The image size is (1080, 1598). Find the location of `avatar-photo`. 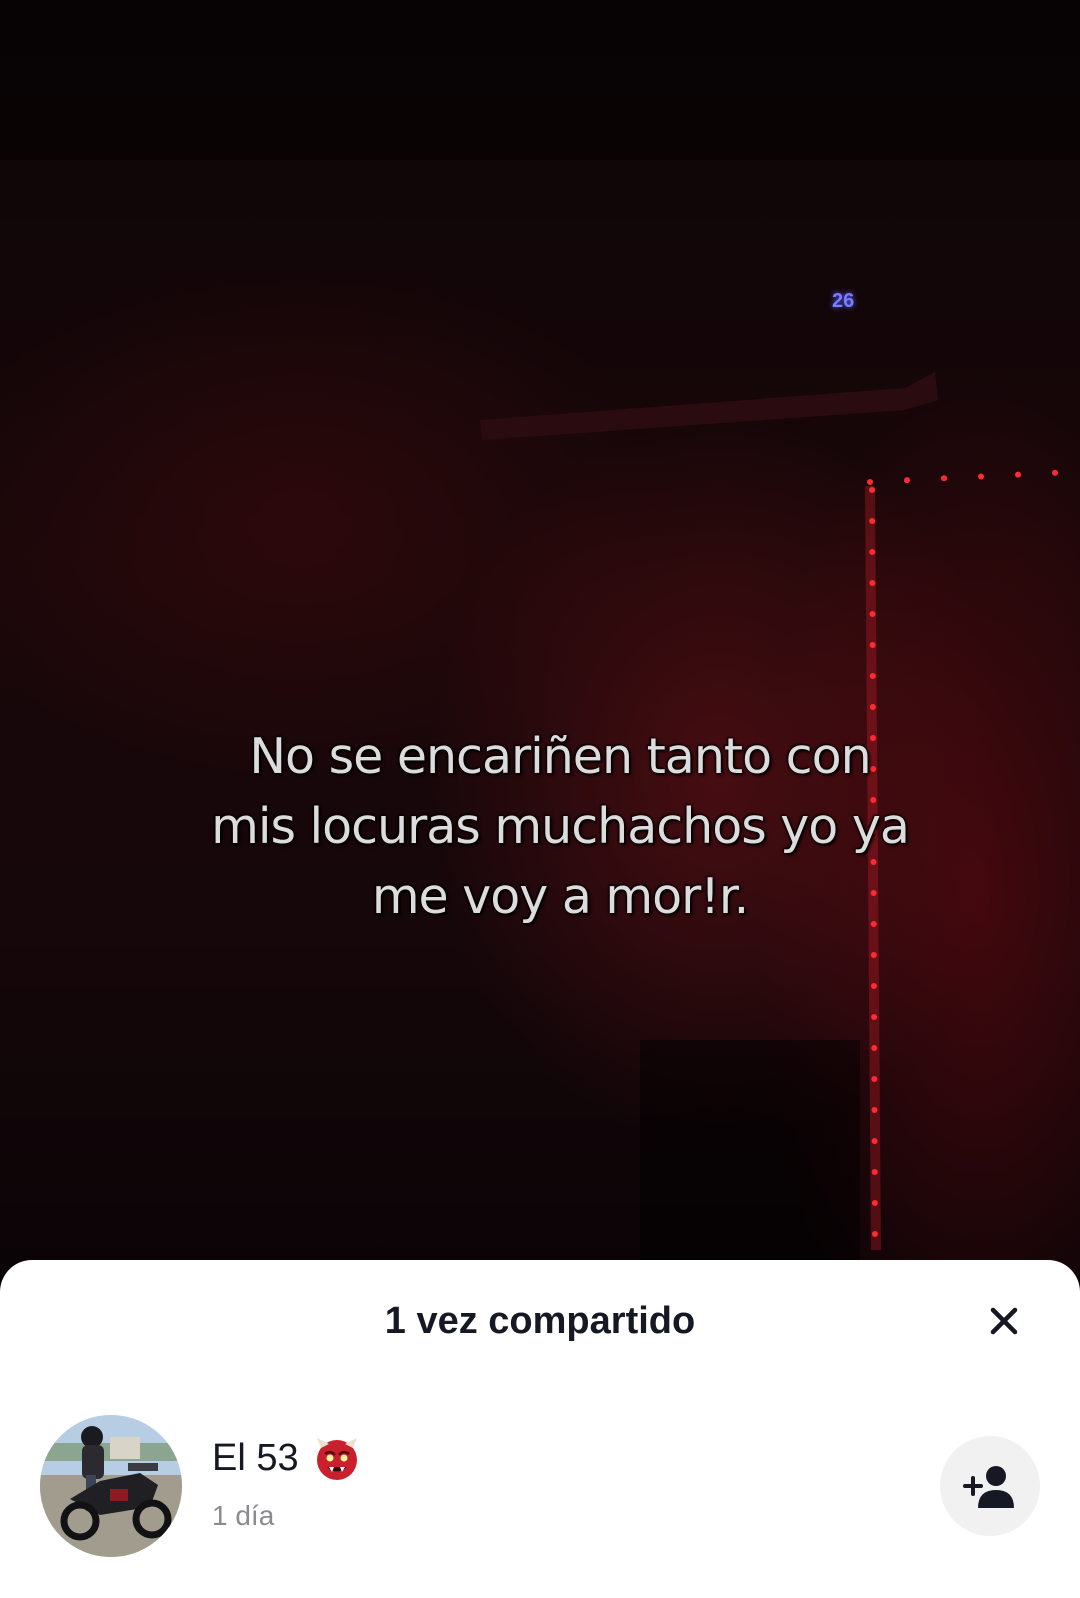

avatar-photo is located at coordinates (111, 1486).